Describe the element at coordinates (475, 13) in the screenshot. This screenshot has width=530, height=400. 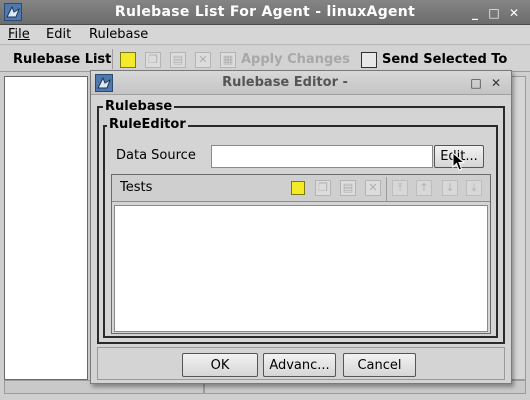
I see `minimize-icon: _` at that location.